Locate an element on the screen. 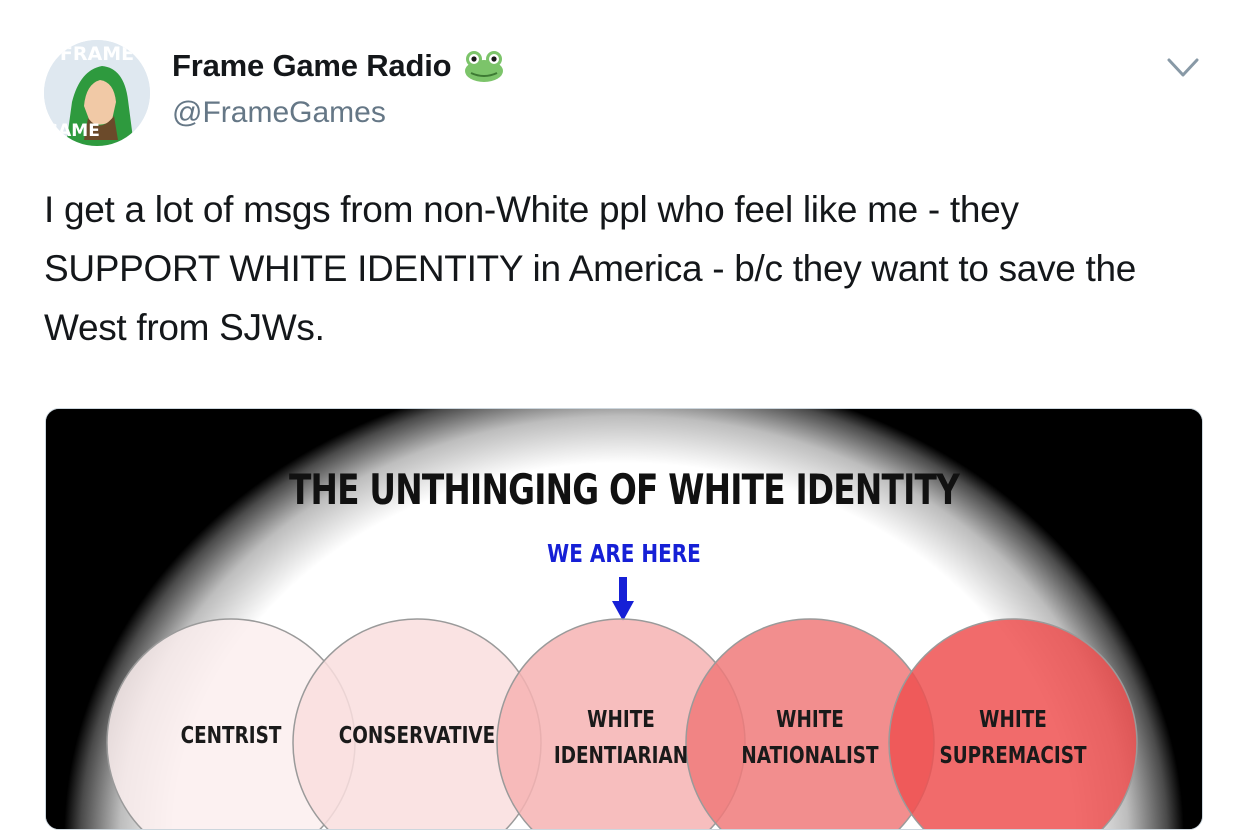 The height and width of the screenshot is (830, 1260). avatar-image: FRAME GAME is located at coordinates (97, 93).